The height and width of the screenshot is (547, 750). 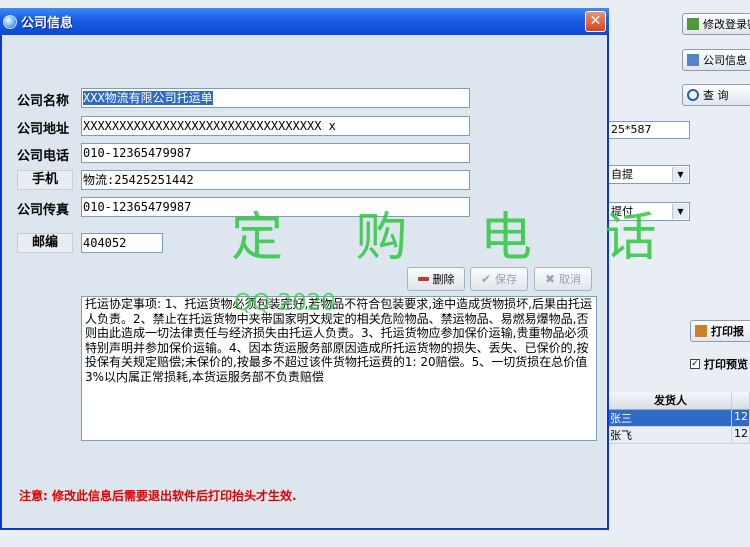 I want to click on company-name-label: 公司名称, so click(x=43, y=101).